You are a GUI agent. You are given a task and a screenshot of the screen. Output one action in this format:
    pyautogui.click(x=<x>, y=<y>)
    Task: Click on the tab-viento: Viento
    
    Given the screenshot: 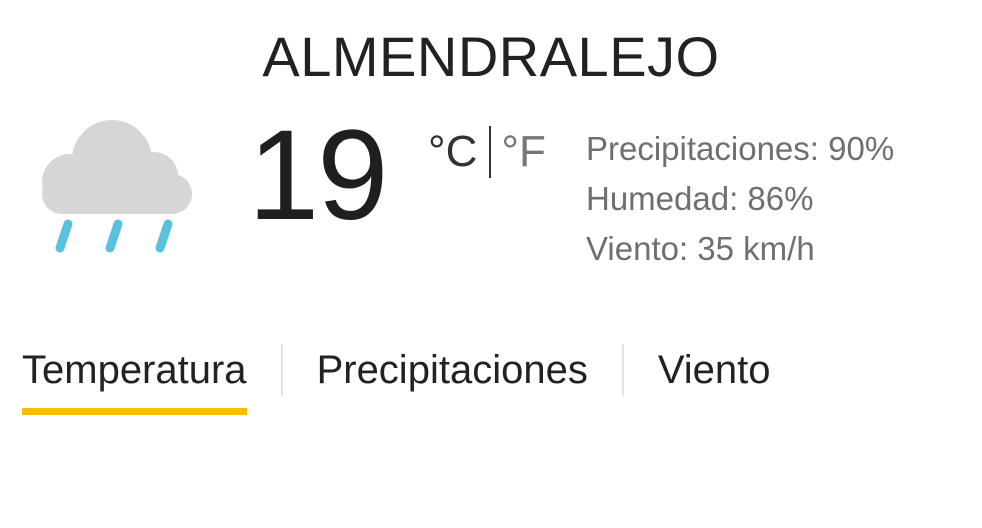 What is the action you would take?
    pyautogui.click(x=714, y=377)
    